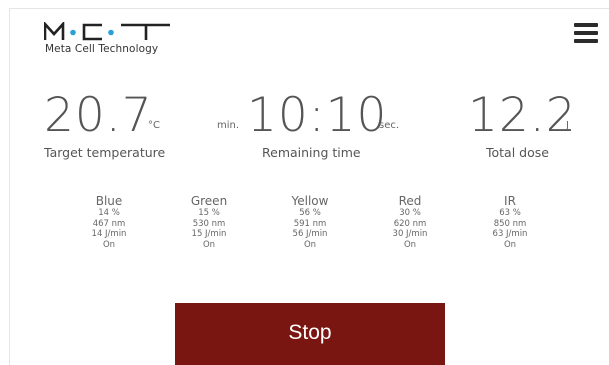 The height and width of the screenshot is (365, 609). What do you see at coordinates (586, 33) in the screenshot?
I see `hamburger-menu-icon` at bounding box center [586, 33].